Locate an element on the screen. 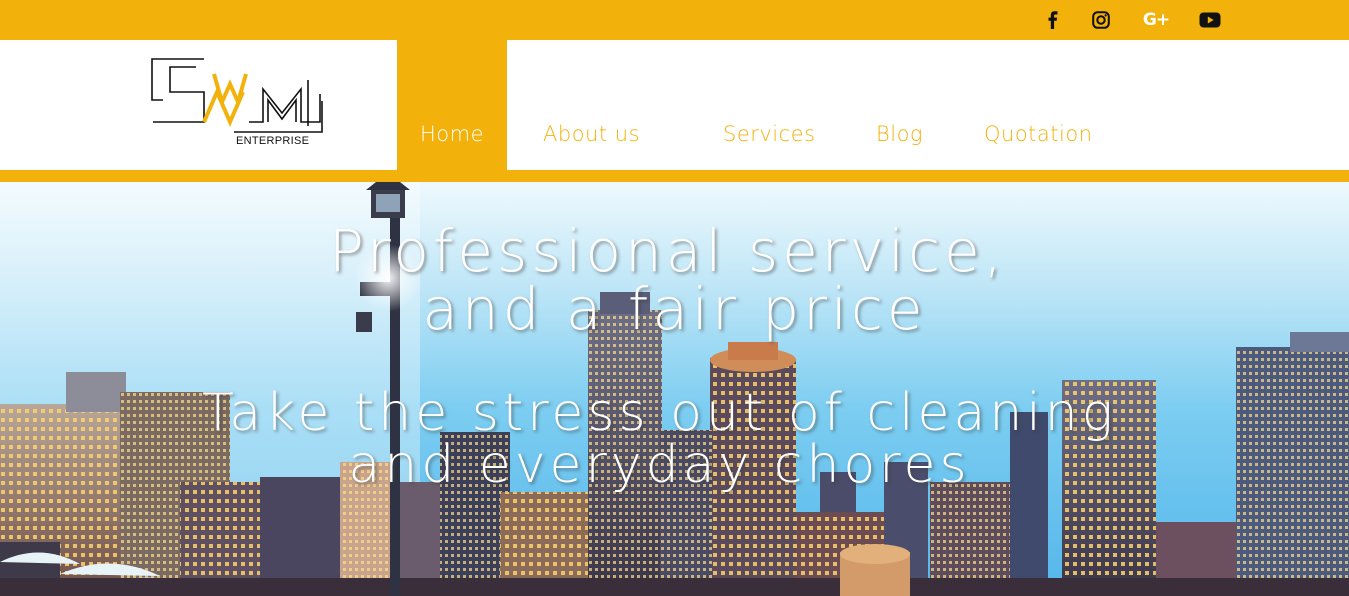 The width and height of the screenshot is (1349, 596). hero-subline-line1: Take the stress out of cleaning is located at coordinates (659, 413).